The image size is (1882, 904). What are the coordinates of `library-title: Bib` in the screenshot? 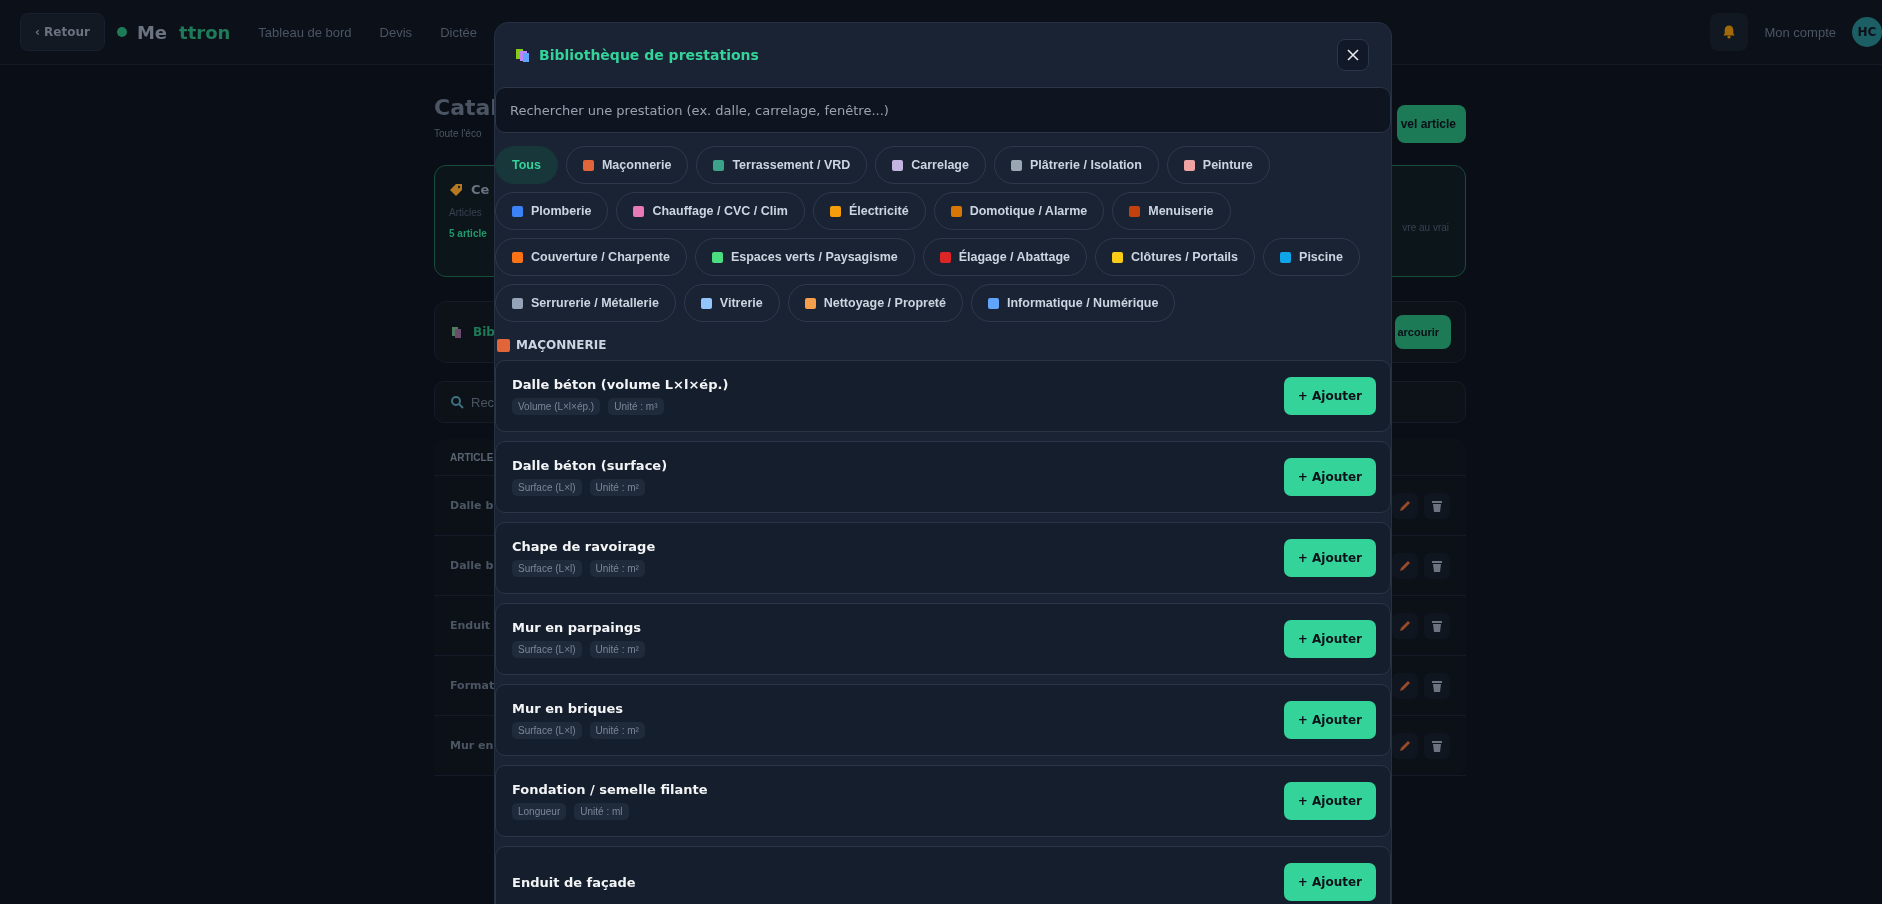 It's located at (484, 332).